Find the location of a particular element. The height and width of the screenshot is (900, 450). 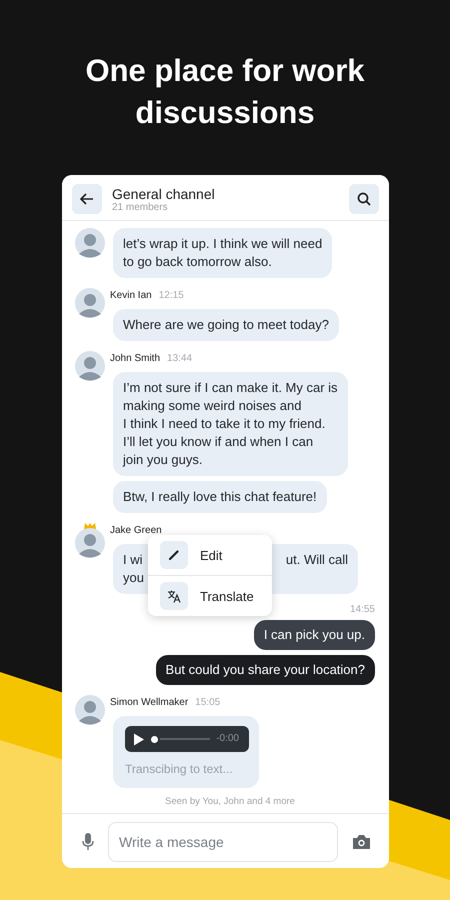

search-icon is located at coordinates (364, 199).